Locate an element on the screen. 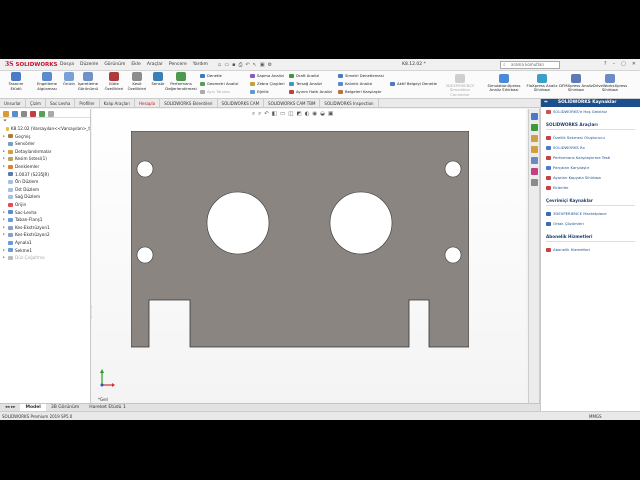  ribbon-small-col3-0: Draft Analizi is located at coordinates (304, 75).